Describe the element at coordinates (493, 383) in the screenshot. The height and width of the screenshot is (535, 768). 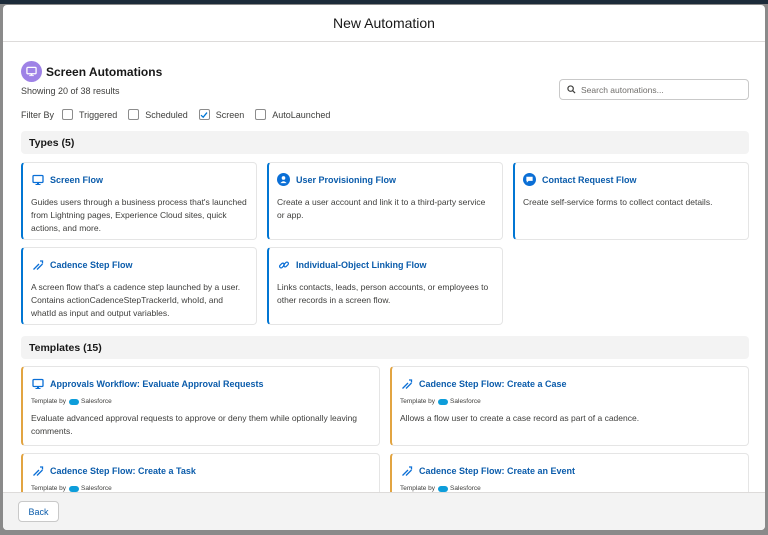
I see `card-title: Cadence Step Flow: Create a Case` at that location.